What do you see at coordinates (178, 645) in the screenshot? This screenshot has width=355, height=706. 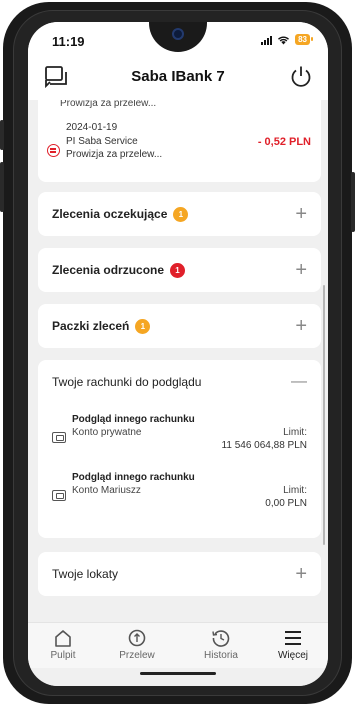 I see `bottom-navigation: Pulpit Przelew Historia Więcej` at bounding box center [178, 645].